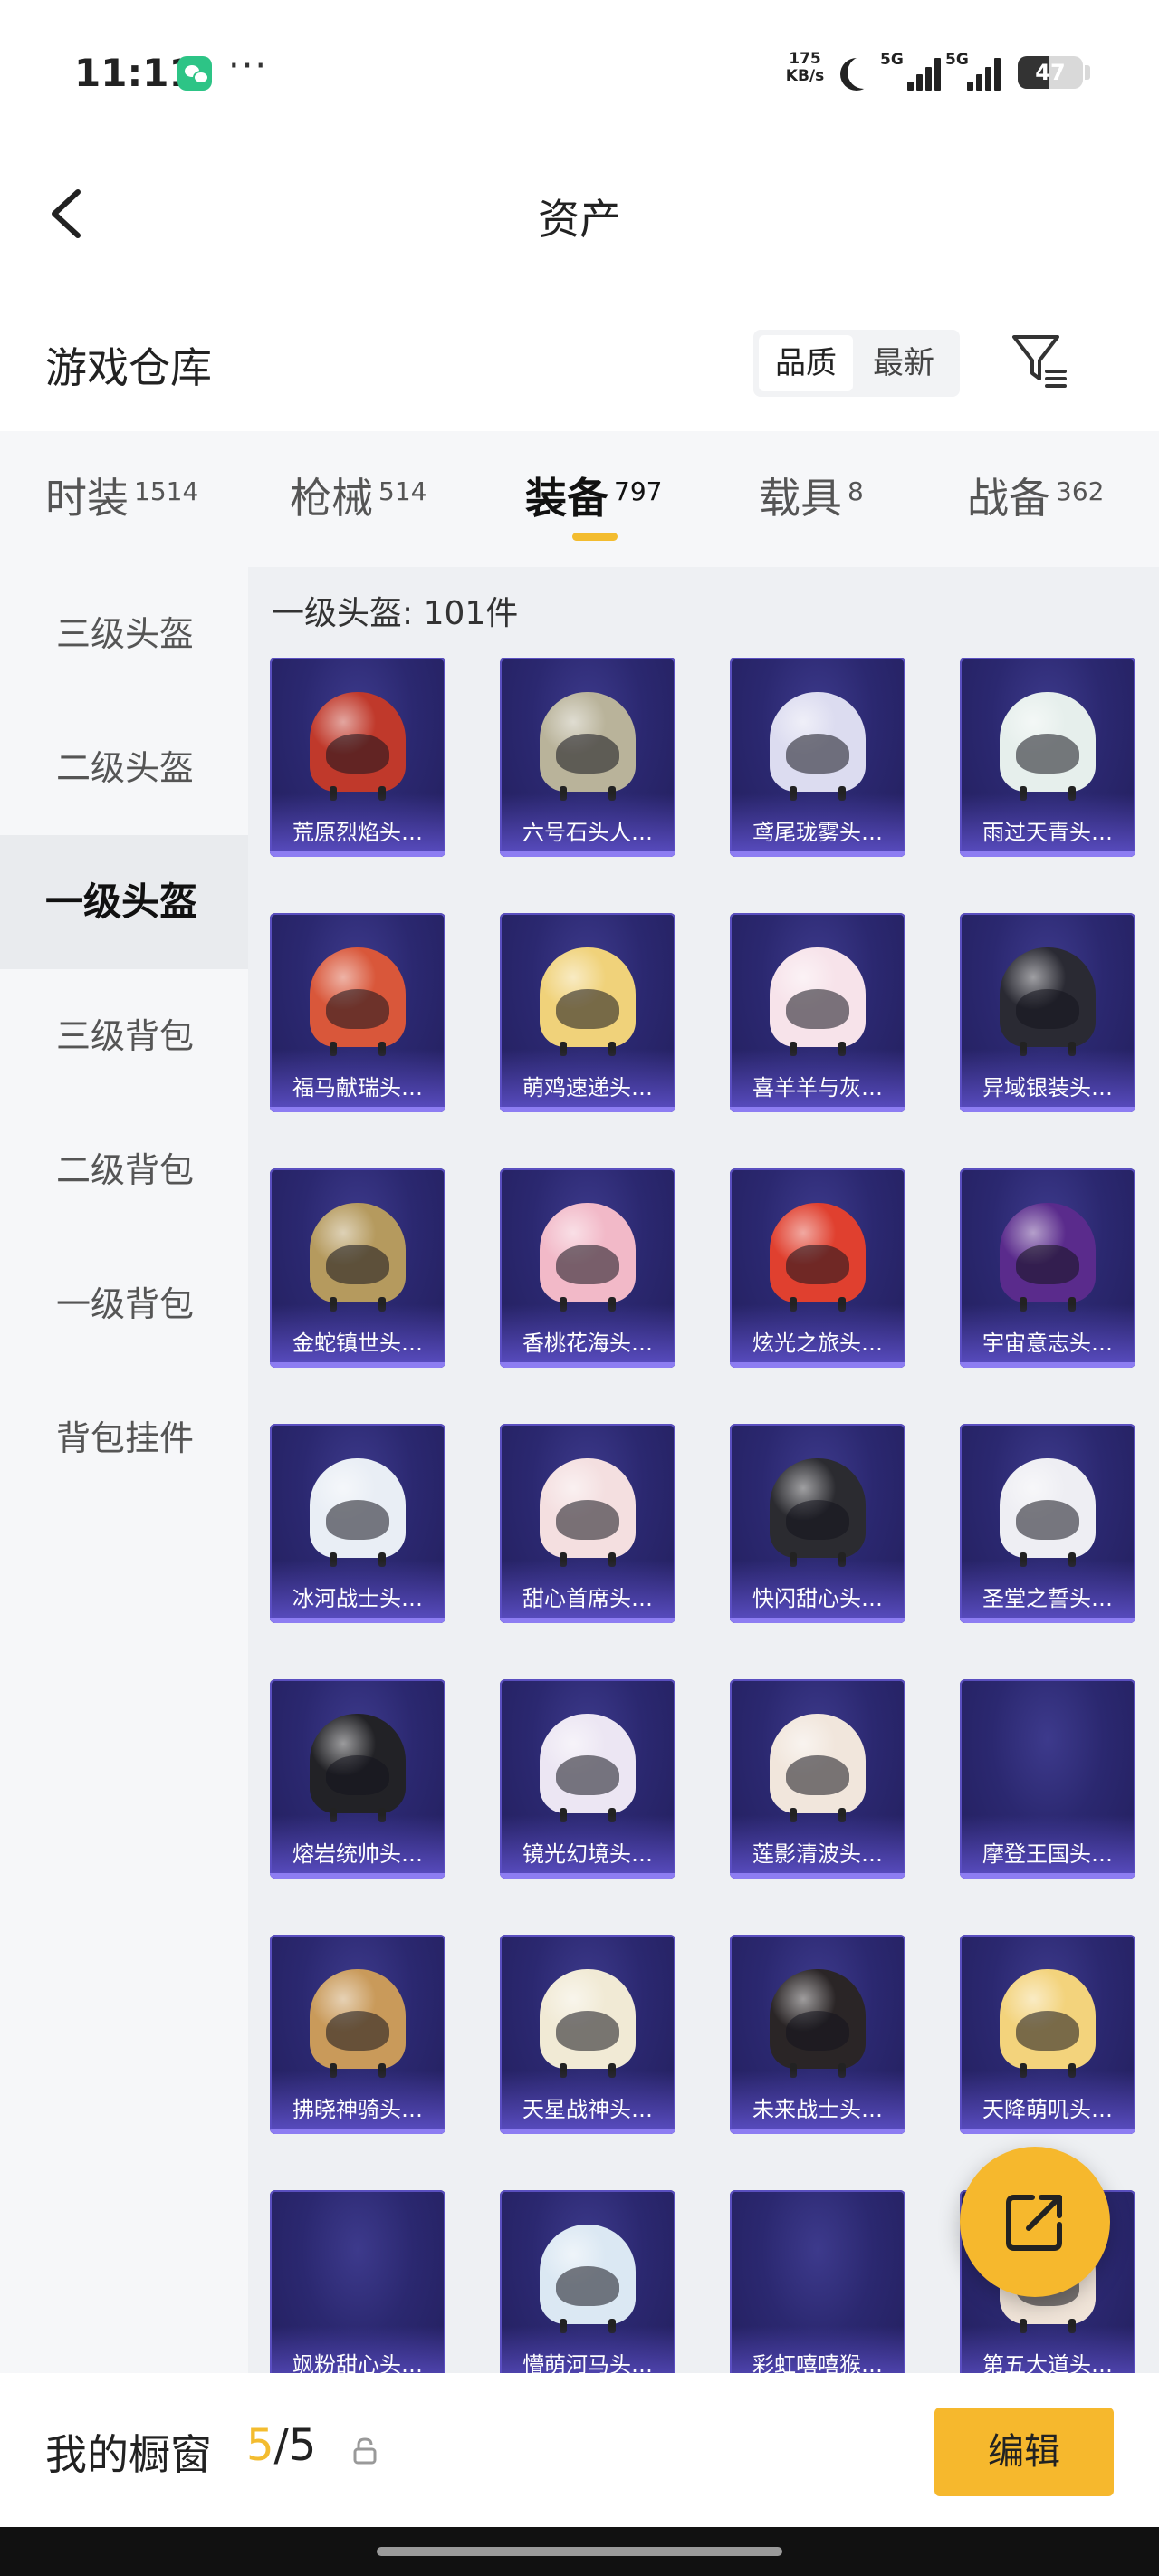  I want to click on tab-count: 362, so click(1081, 491).